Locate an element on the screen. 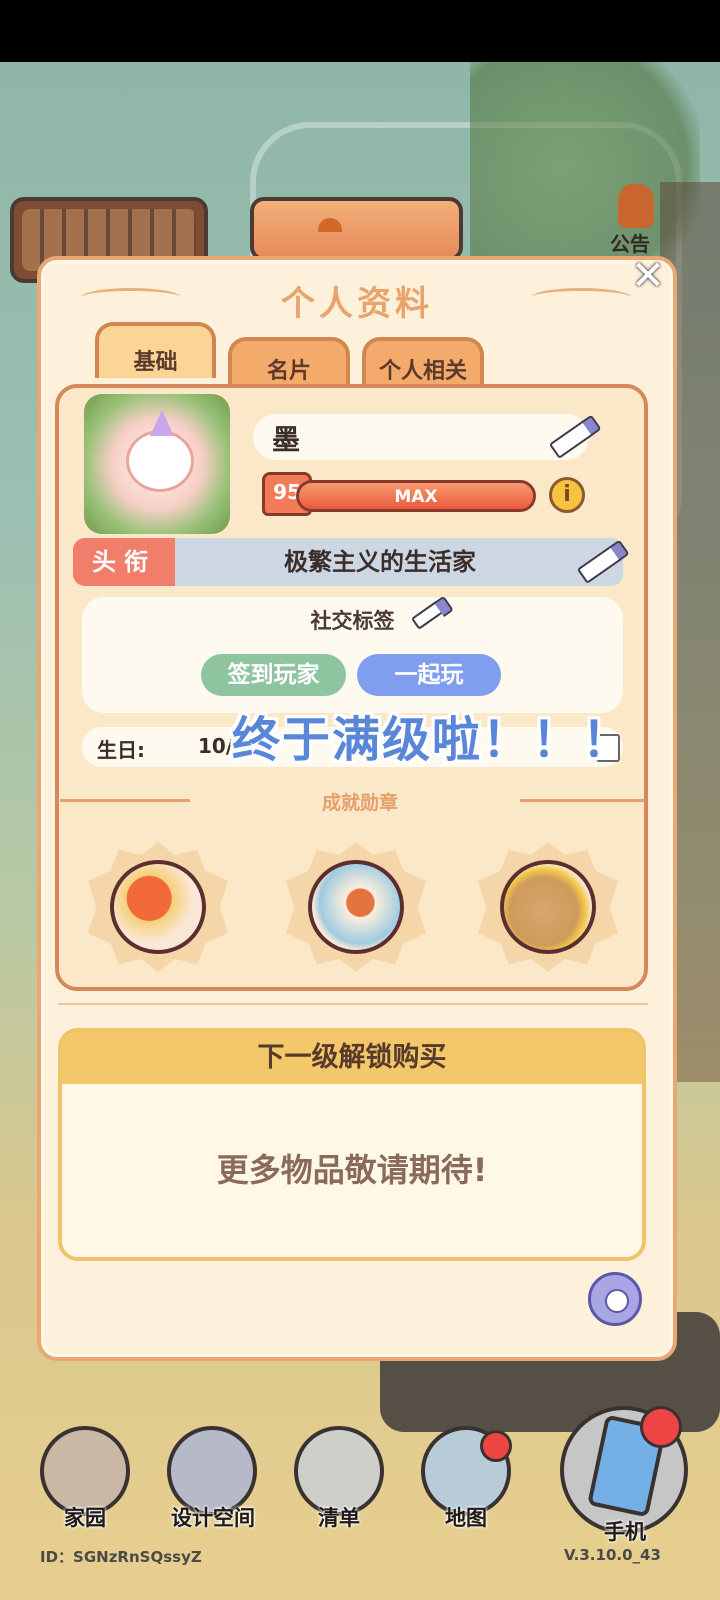 Image resolution: width=720 pixels, height=1600 pixels. phone-notification-dot is located at coordinates (661, 1427).